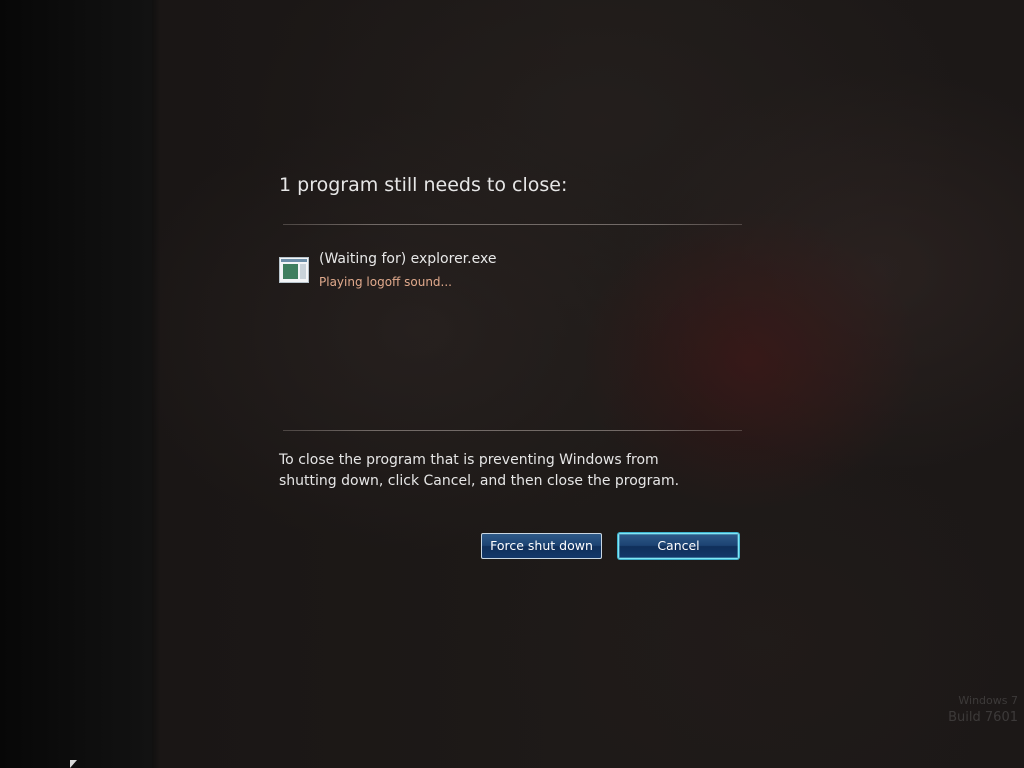 This screenshot has height=768, width=1024. I want to click on build-watermark-number: Build 7601, so click(983, 717).